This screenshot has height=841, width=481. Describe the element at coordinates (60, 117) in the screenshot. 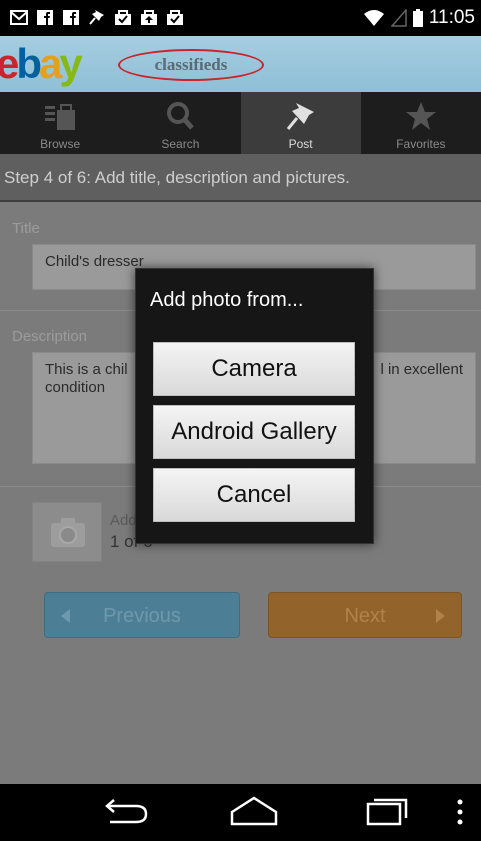

I see `shopping-bag-icon` at that location.